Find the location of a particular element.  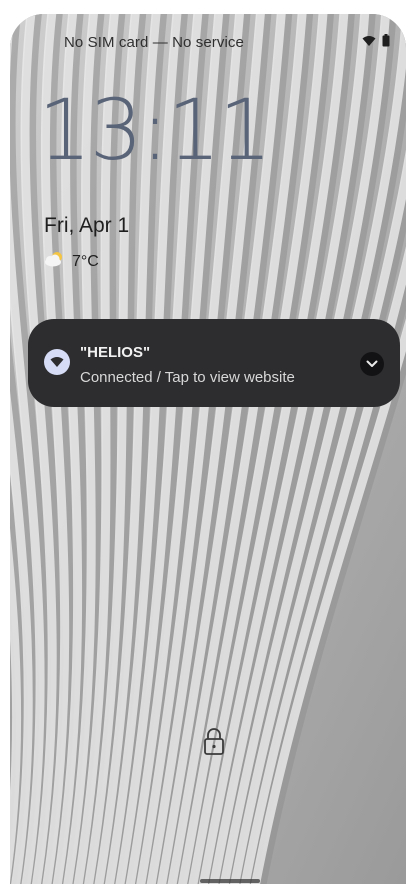

carrier-status: No SIM card — No service is located at coordinates (154, 42).